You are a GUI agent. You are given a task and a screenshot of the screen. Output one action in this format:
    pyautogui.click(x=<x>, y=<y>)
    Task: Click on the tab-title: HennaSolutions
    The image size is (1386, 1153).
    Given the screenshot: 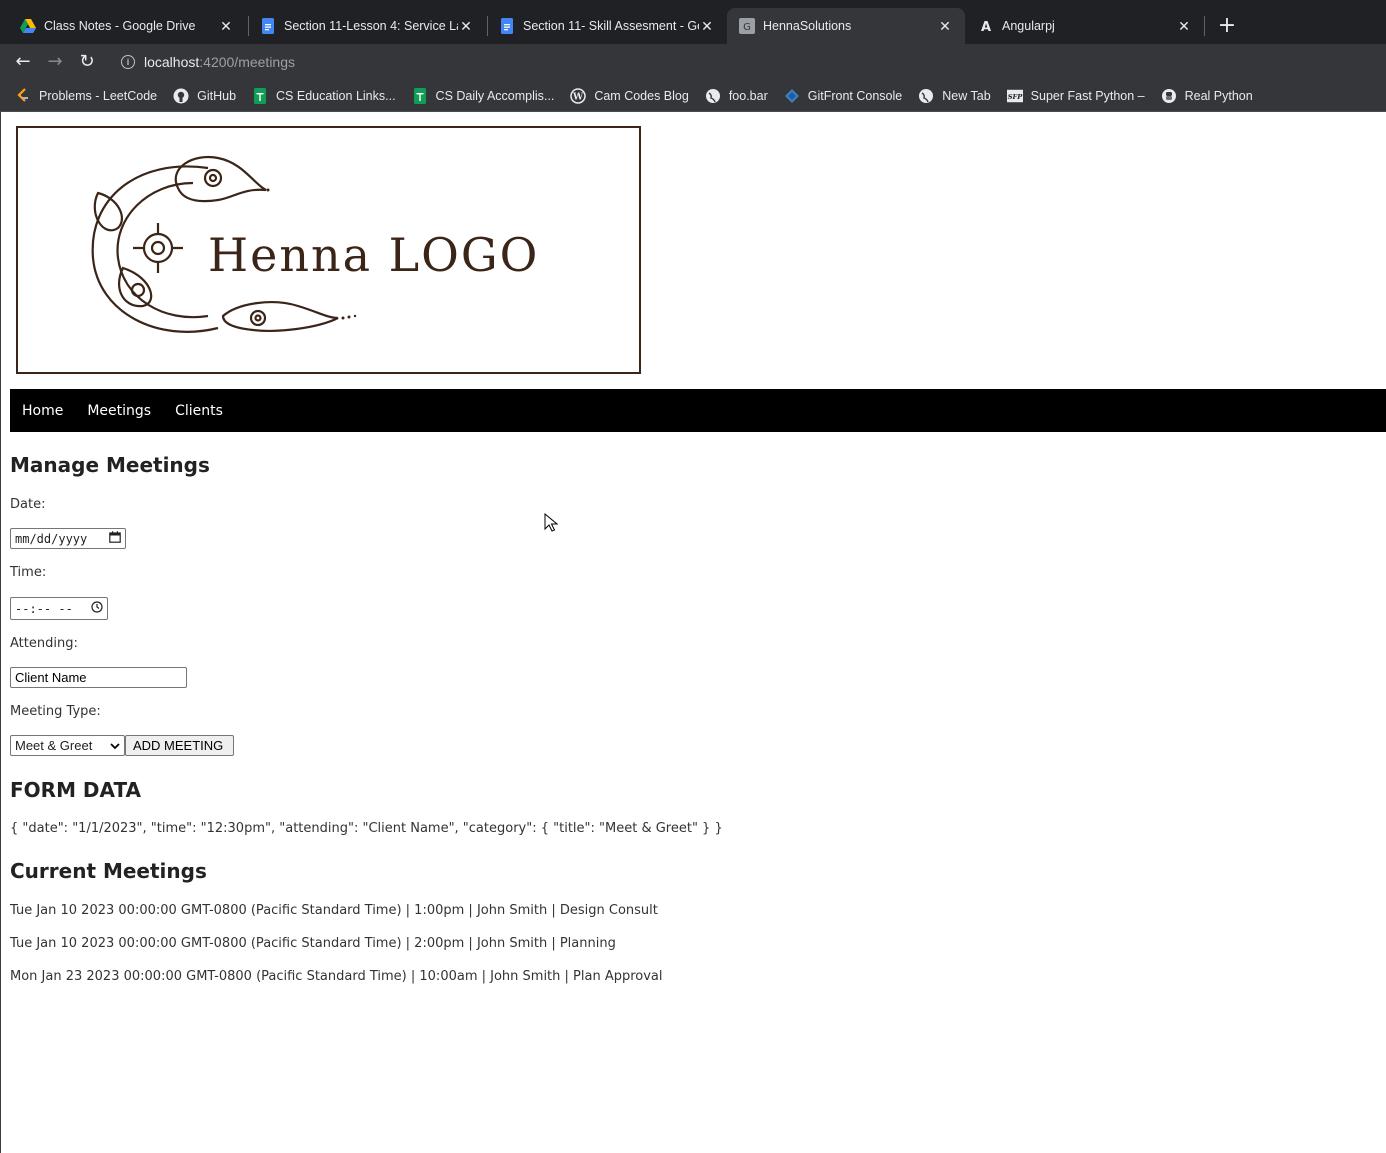 What is the action you would take?
    pyautogui.click(x=807, y=26)
    